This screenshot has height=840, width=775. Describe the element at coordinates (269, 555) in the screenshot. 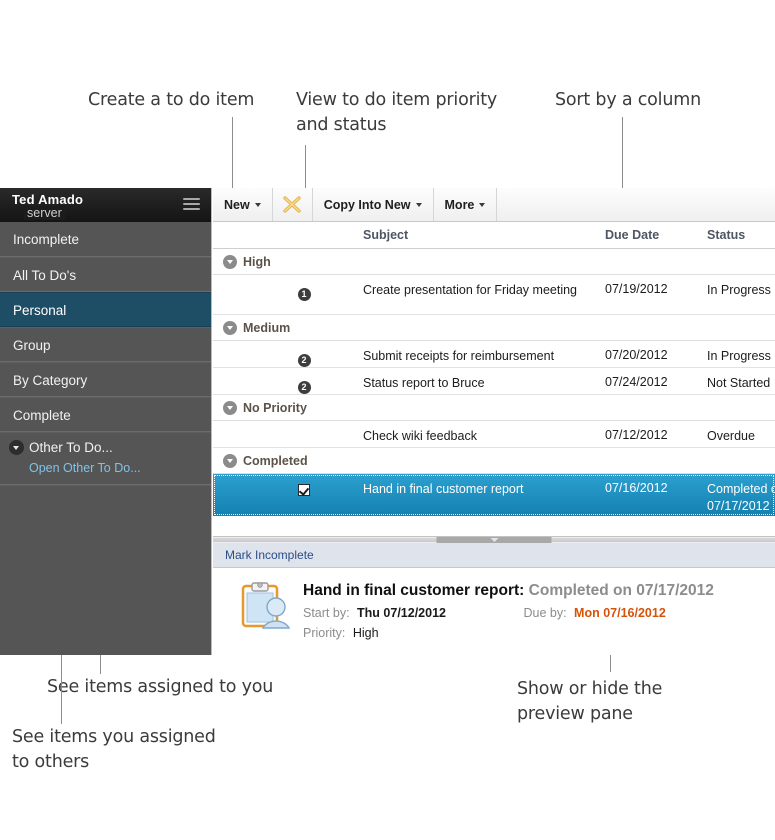

I see `mark-incomplete-link: Mark Incomplete` at that location.